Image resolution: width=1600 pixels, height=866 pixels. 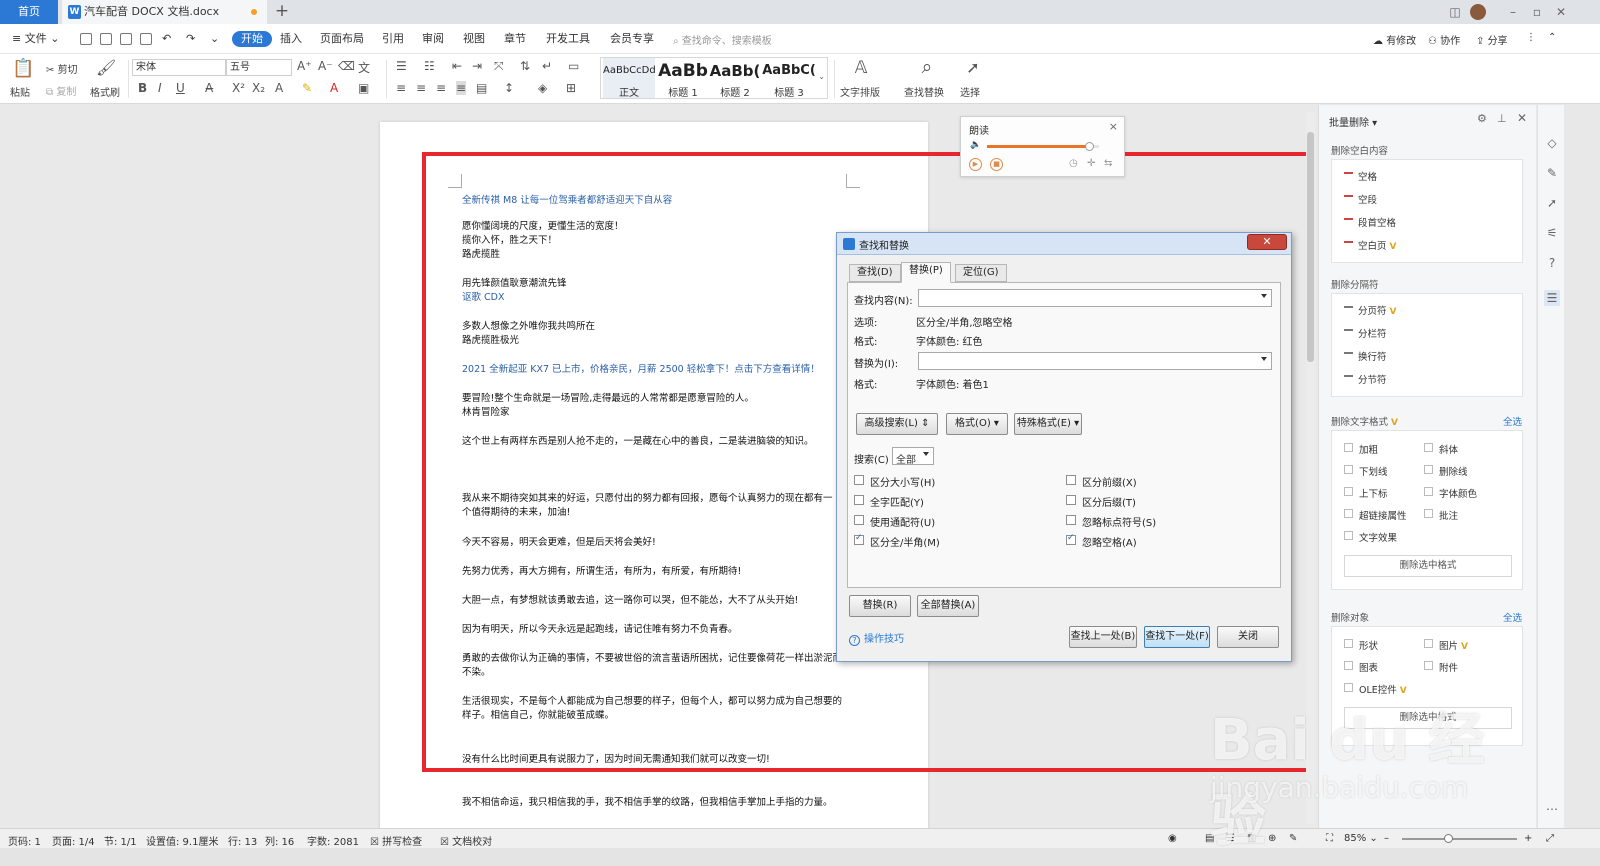 I want to click on ignore-punct-label: 忽略标点符号(S), so click(x=1119, y=521).